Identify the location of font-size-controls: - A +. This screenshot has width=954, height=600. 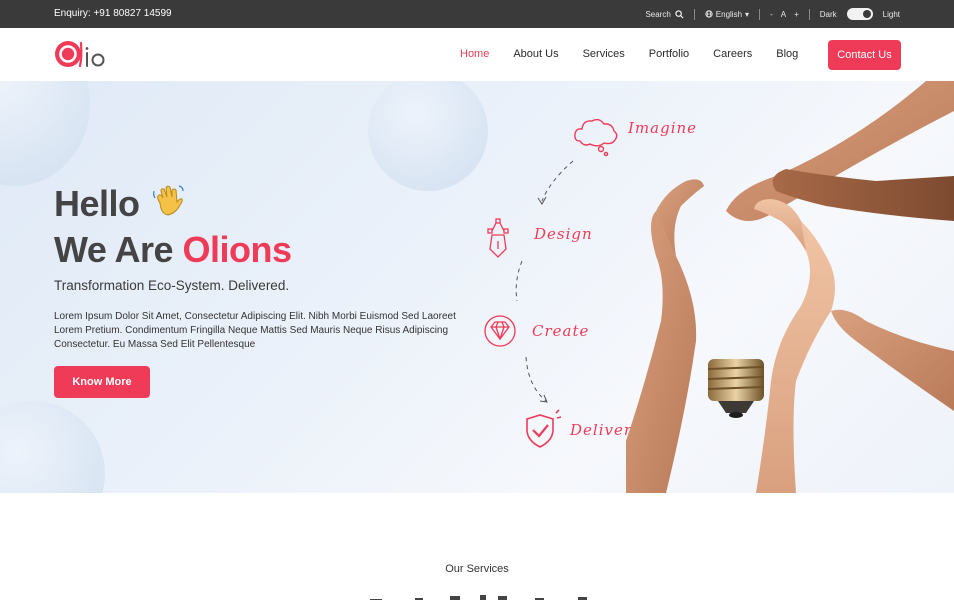
(784, 14).